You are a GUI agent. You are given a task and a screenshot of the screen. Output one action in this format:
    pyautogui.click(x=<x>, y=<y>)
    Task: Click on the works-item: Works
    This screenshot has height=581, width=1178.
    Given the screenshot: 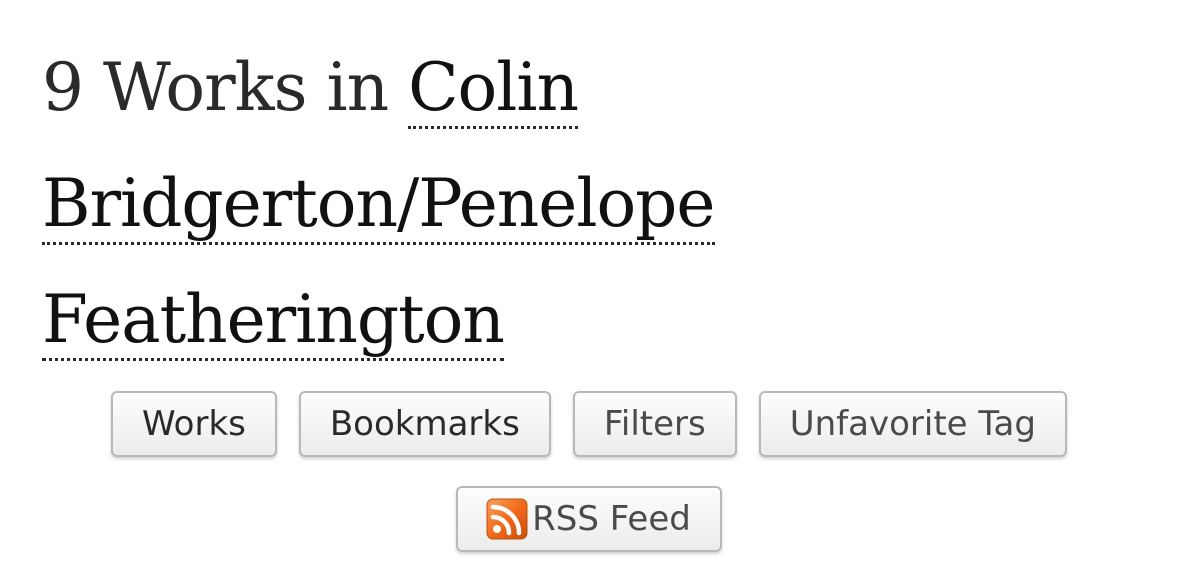 What is the action you would take?
    pyautogui.click(x=194, y=424)
    